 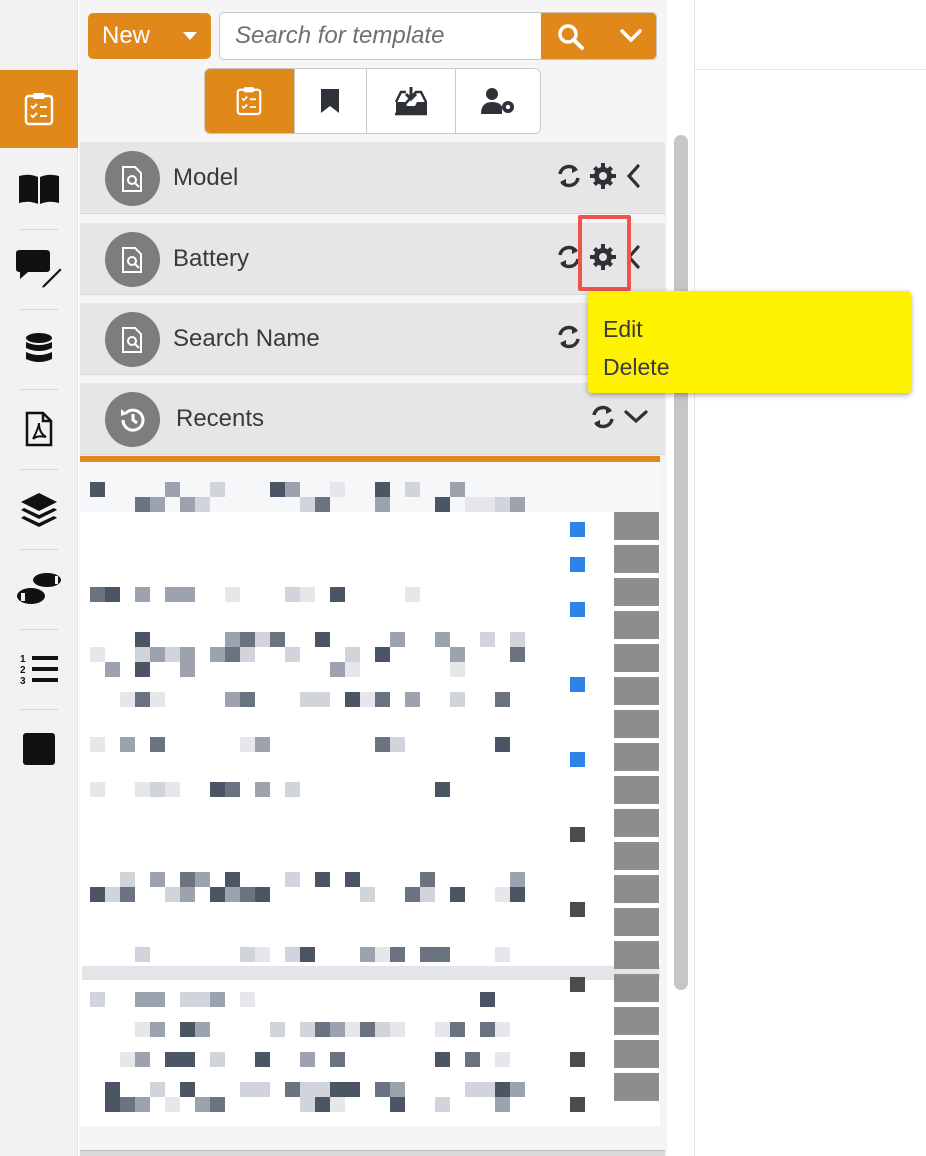 What do you see at coordinates (246, 338) in the screenshot?
I see `group-label: Search Name` at bounding box center [246, 338].